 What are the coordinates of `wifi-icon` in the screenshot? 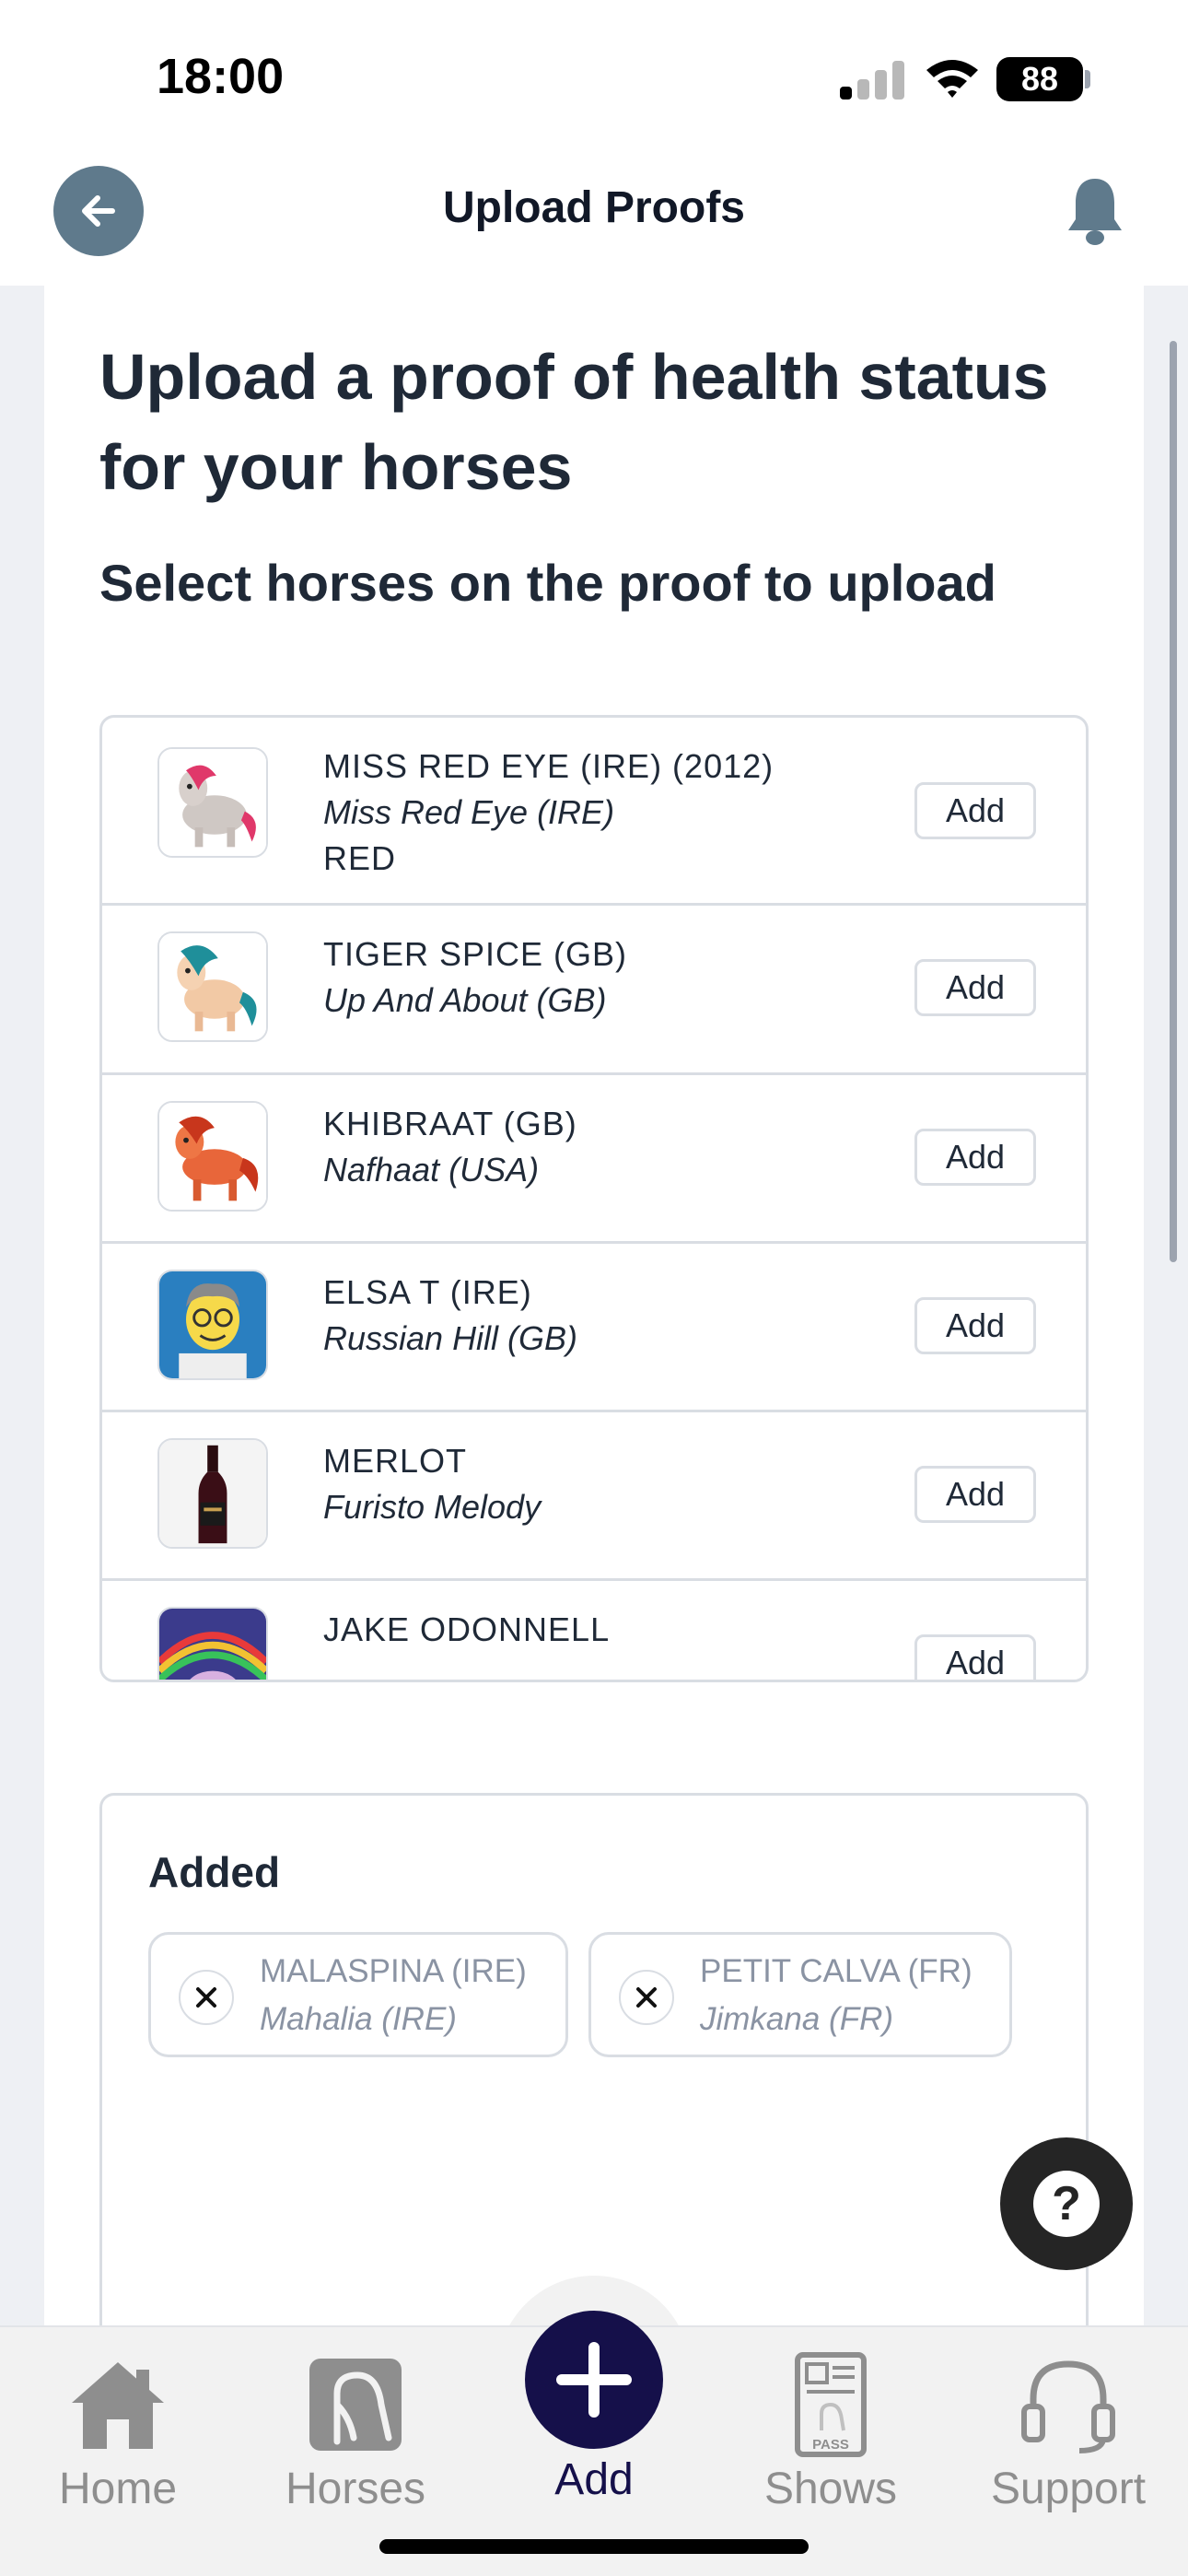 It's located at (952, 79).